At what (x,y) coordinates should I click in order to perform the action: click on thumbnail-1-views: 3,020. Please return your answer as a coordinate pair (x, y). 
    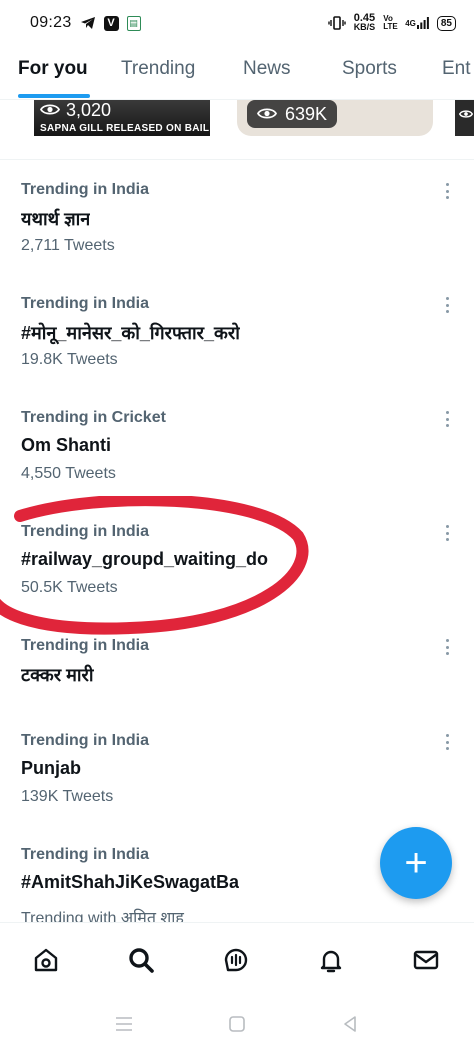
    Looking at the image, I should click on (75, 110).